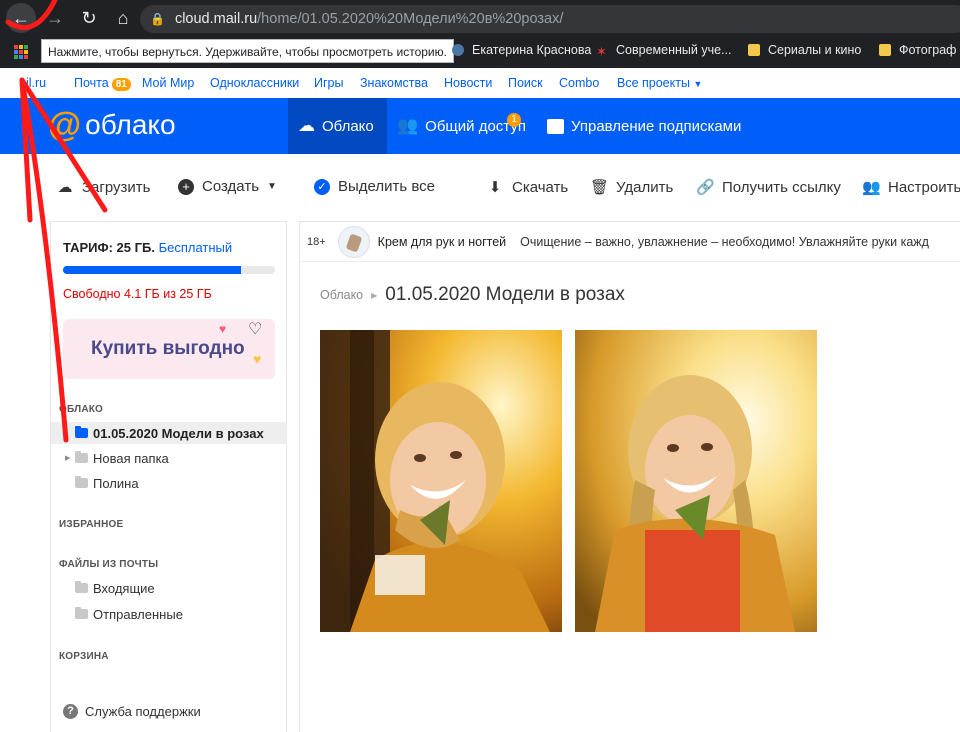 The image size is (960, 732). I want to click on question-icon: ?, so click(70, 711).